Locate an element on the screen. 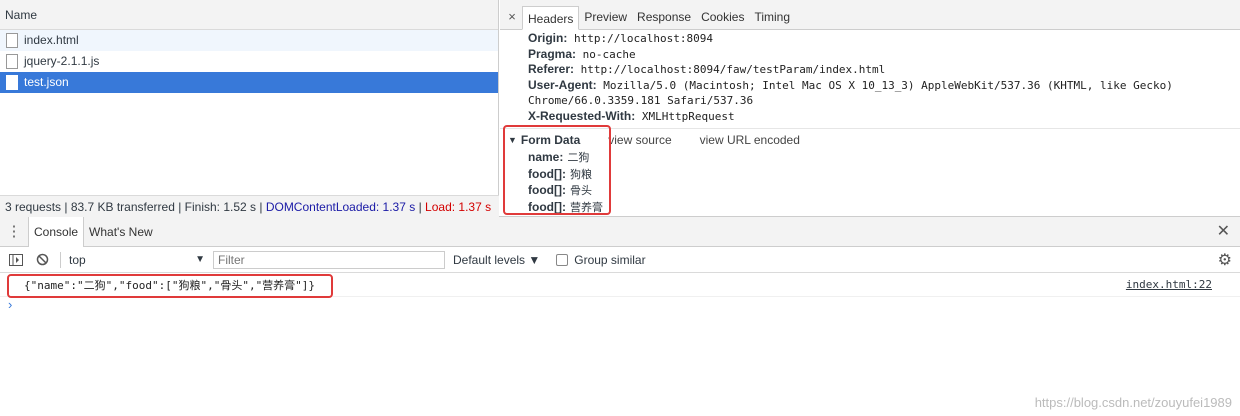 This screenshot has width=1240, height=416. view-url-encoded-link: view URL encoded is located at coordinates (750, 140).